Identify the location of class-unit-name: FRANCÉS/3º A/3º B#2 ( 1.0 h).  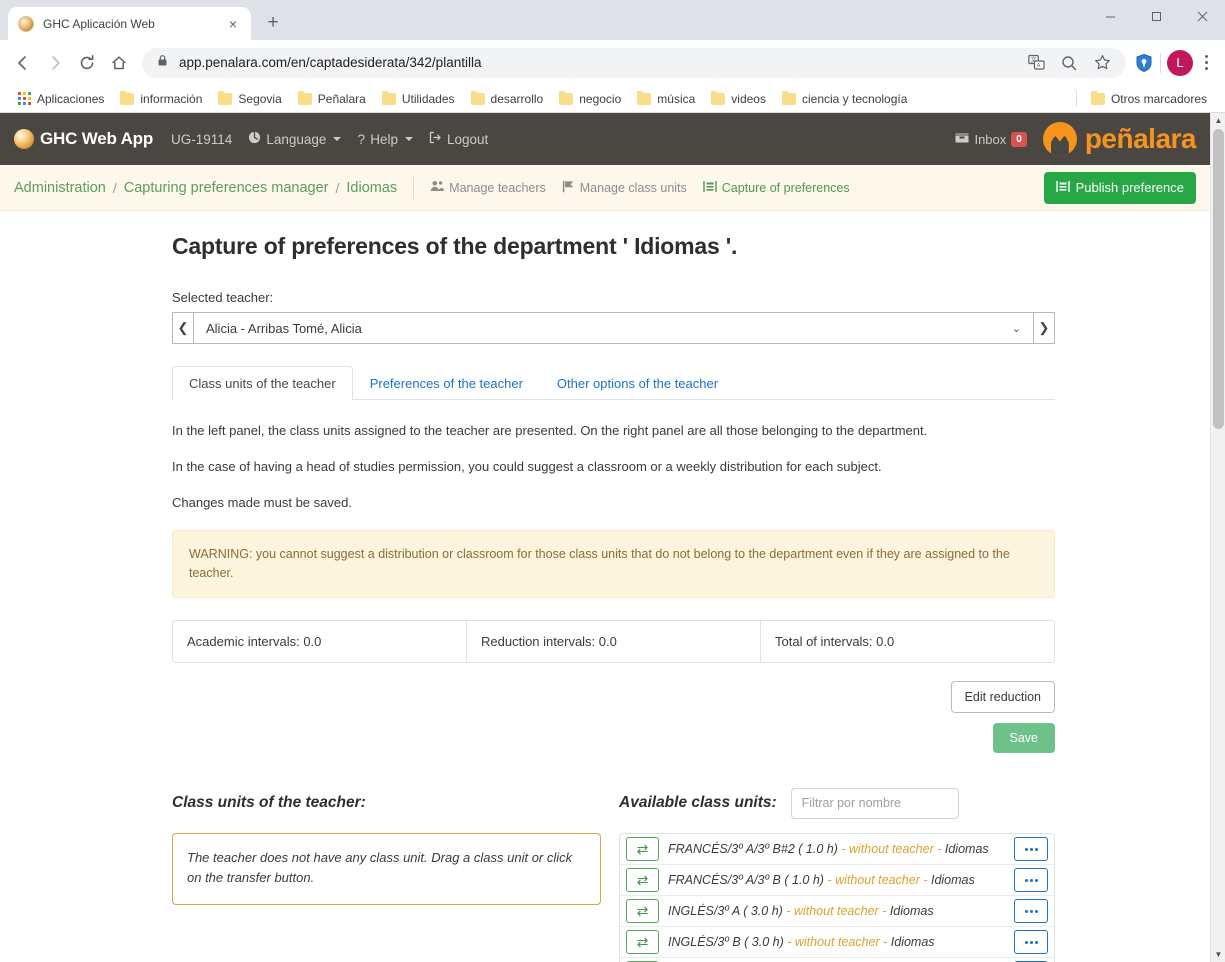
(753, 848).